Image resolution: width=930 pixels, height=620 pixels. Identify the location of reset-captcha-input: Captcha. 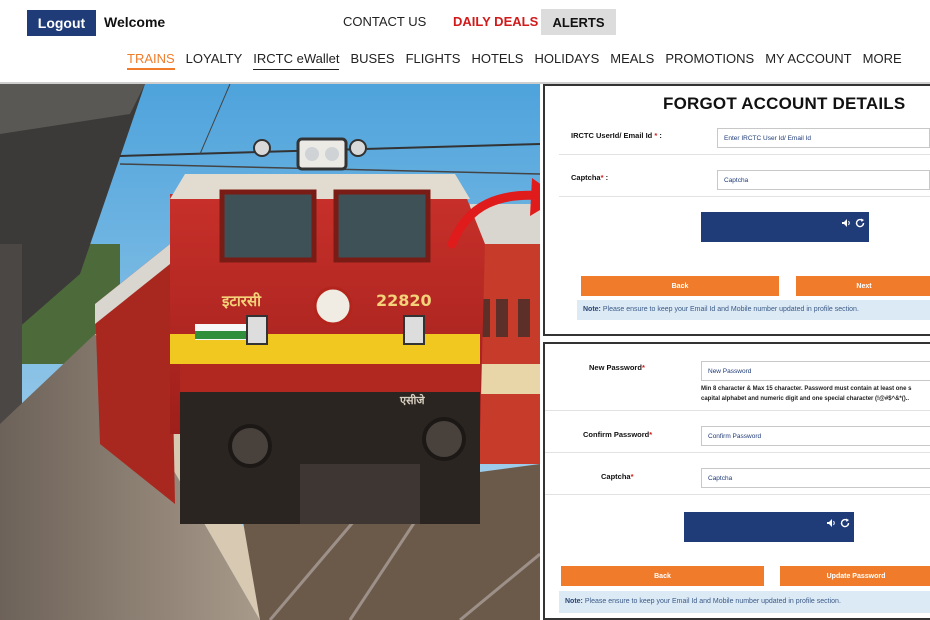
(815, 478).